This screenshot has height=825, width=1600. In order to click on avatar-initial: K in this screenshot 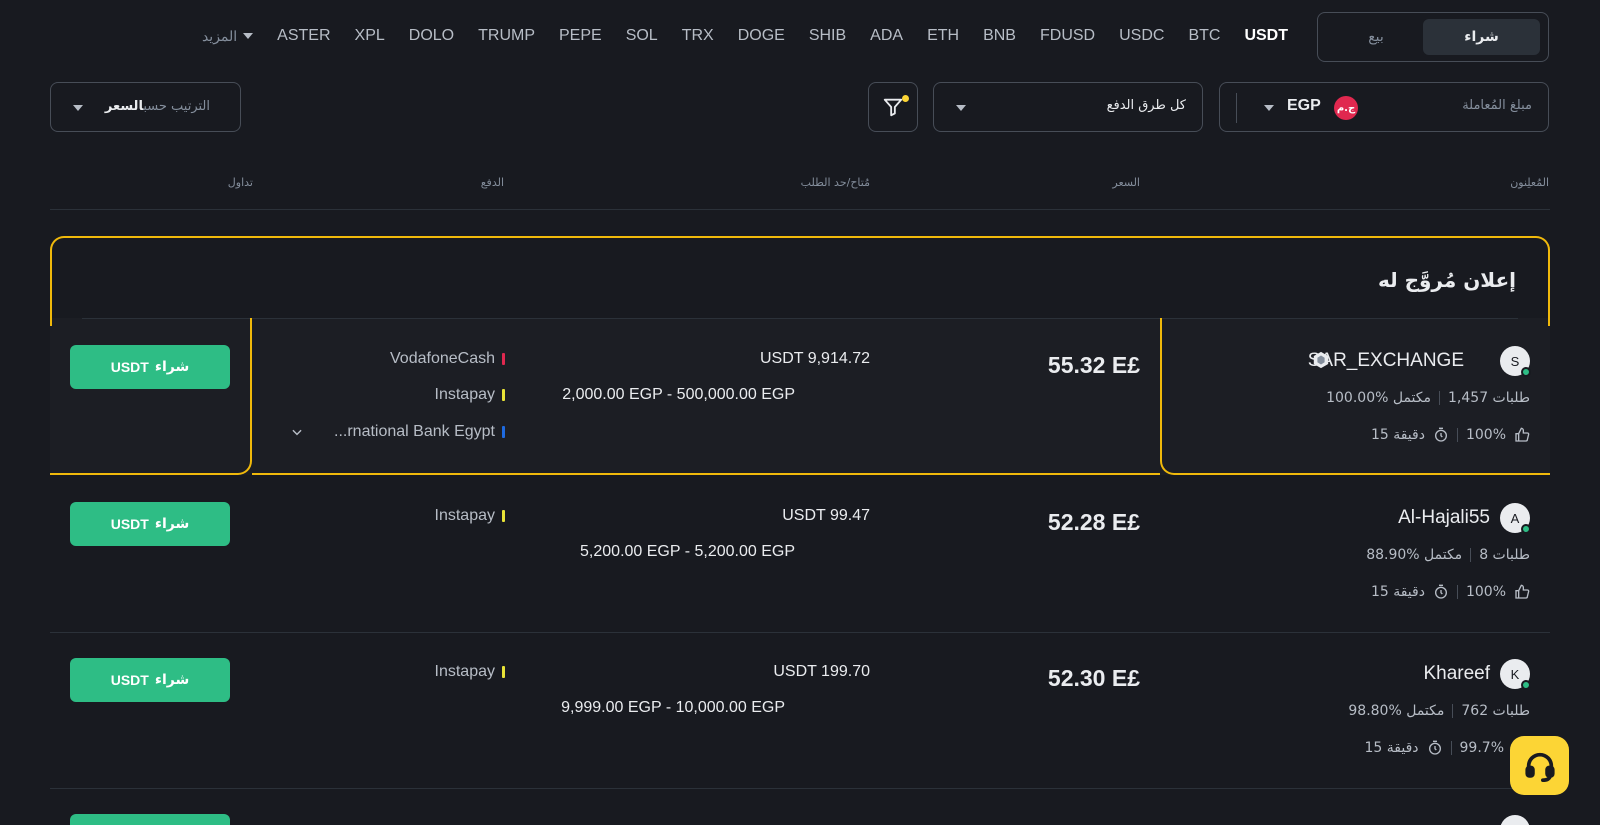, I will do `click(1515, 674)`.